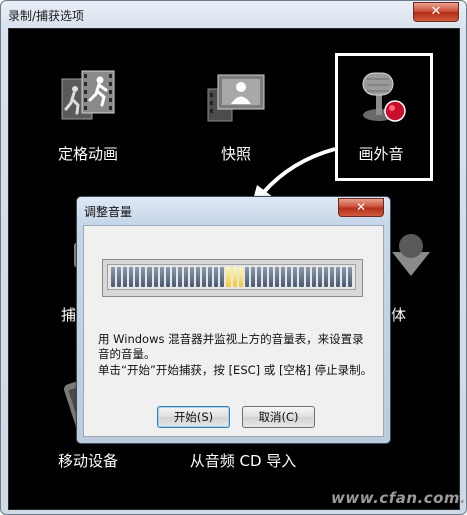 This screenshot has height=515, width=467. I want to click on volume-meter, so click(232, 278).